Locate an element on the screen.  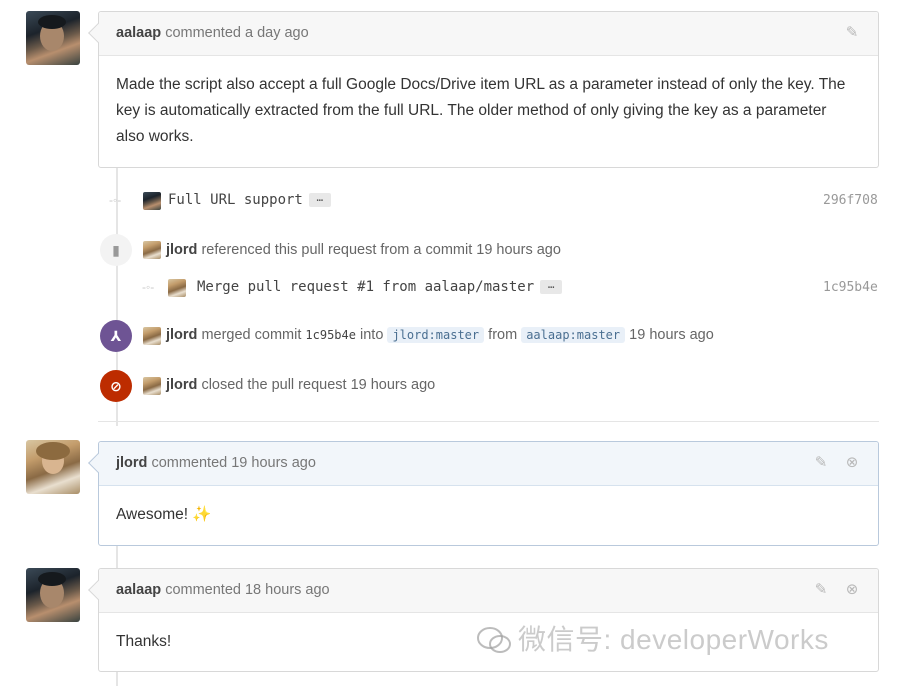
commit-message: Full URL support is located at coordinates (235, 200).